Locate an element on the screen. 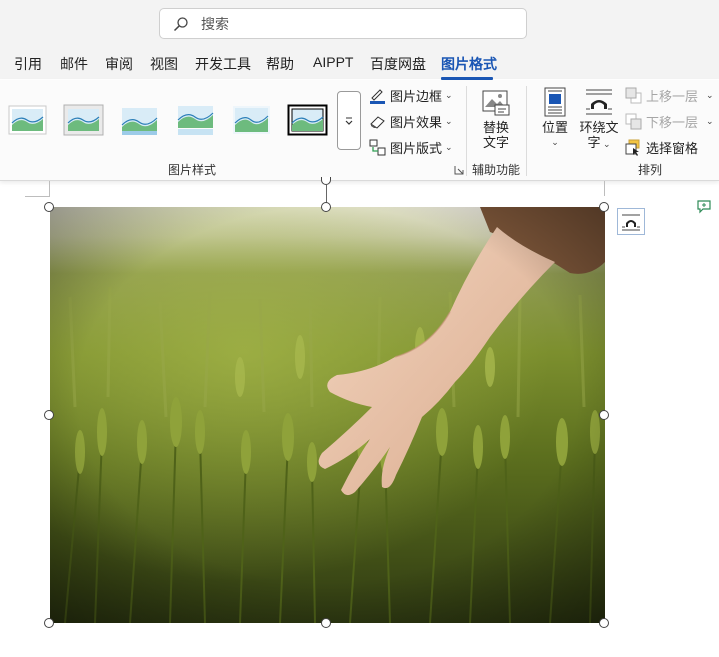 Image resolution: width=719 pixels, height=657 pixels. layout-options-icon is located at coordinates (631, 222).